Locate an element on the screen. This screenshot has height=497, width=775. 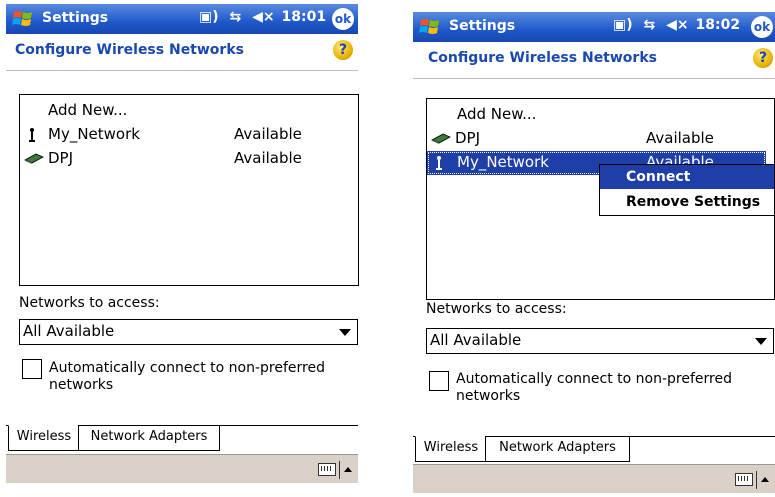
clock: 18:02 is located at coordinates (718, 25).